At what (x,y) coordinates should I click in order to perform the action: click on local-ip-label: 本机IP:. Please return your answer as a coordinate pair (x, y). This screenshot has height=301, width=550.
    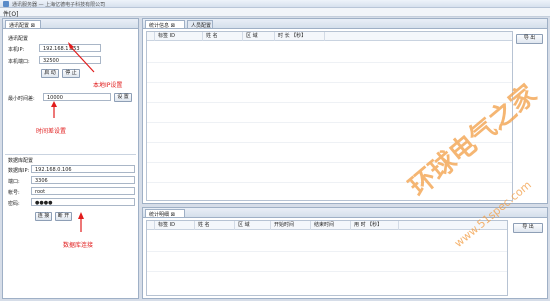
    Looking at the image, I should click on (16, 50).